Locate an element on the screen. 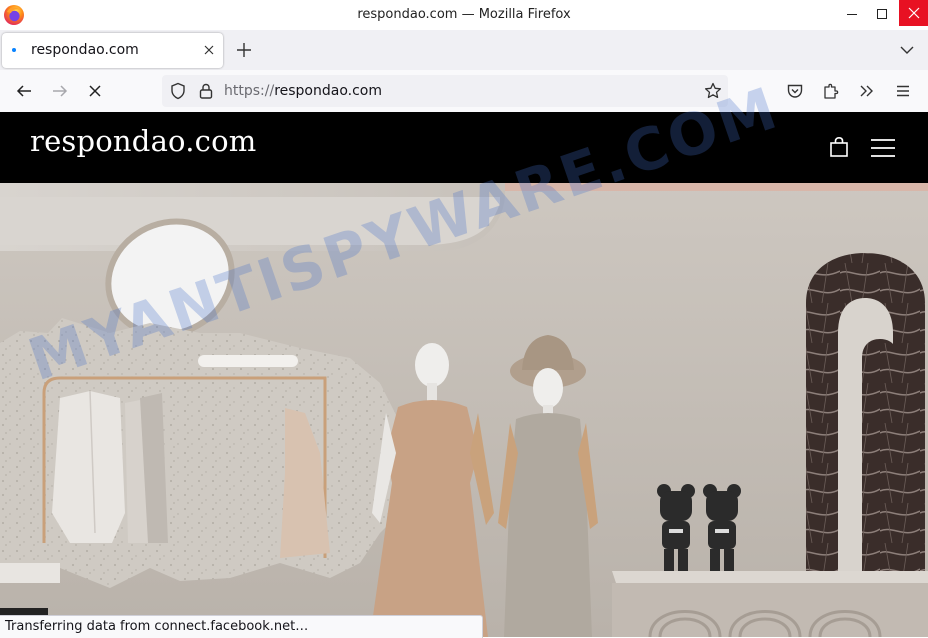 This screenshot has width=928, height=638. plus-icon is located at coordinates (244, 50).